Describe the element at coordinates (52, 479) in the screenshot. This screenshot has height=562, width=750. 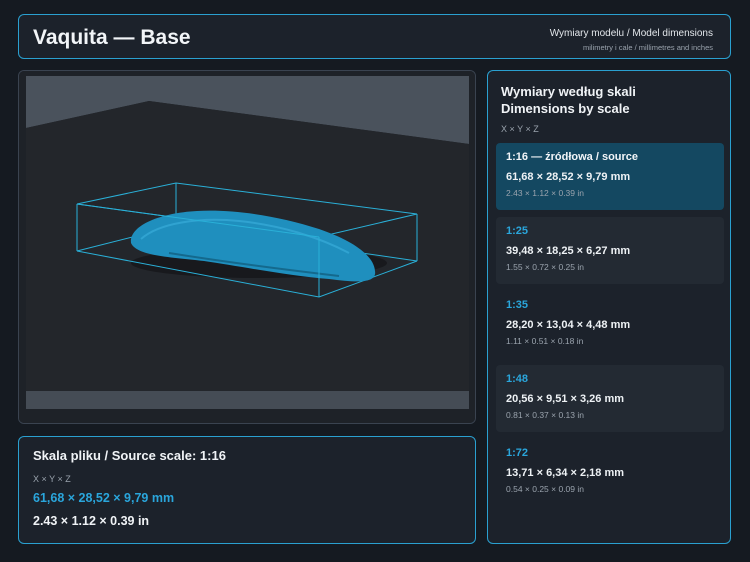
I see `source-axes-label: X × Y × Z` at that location.